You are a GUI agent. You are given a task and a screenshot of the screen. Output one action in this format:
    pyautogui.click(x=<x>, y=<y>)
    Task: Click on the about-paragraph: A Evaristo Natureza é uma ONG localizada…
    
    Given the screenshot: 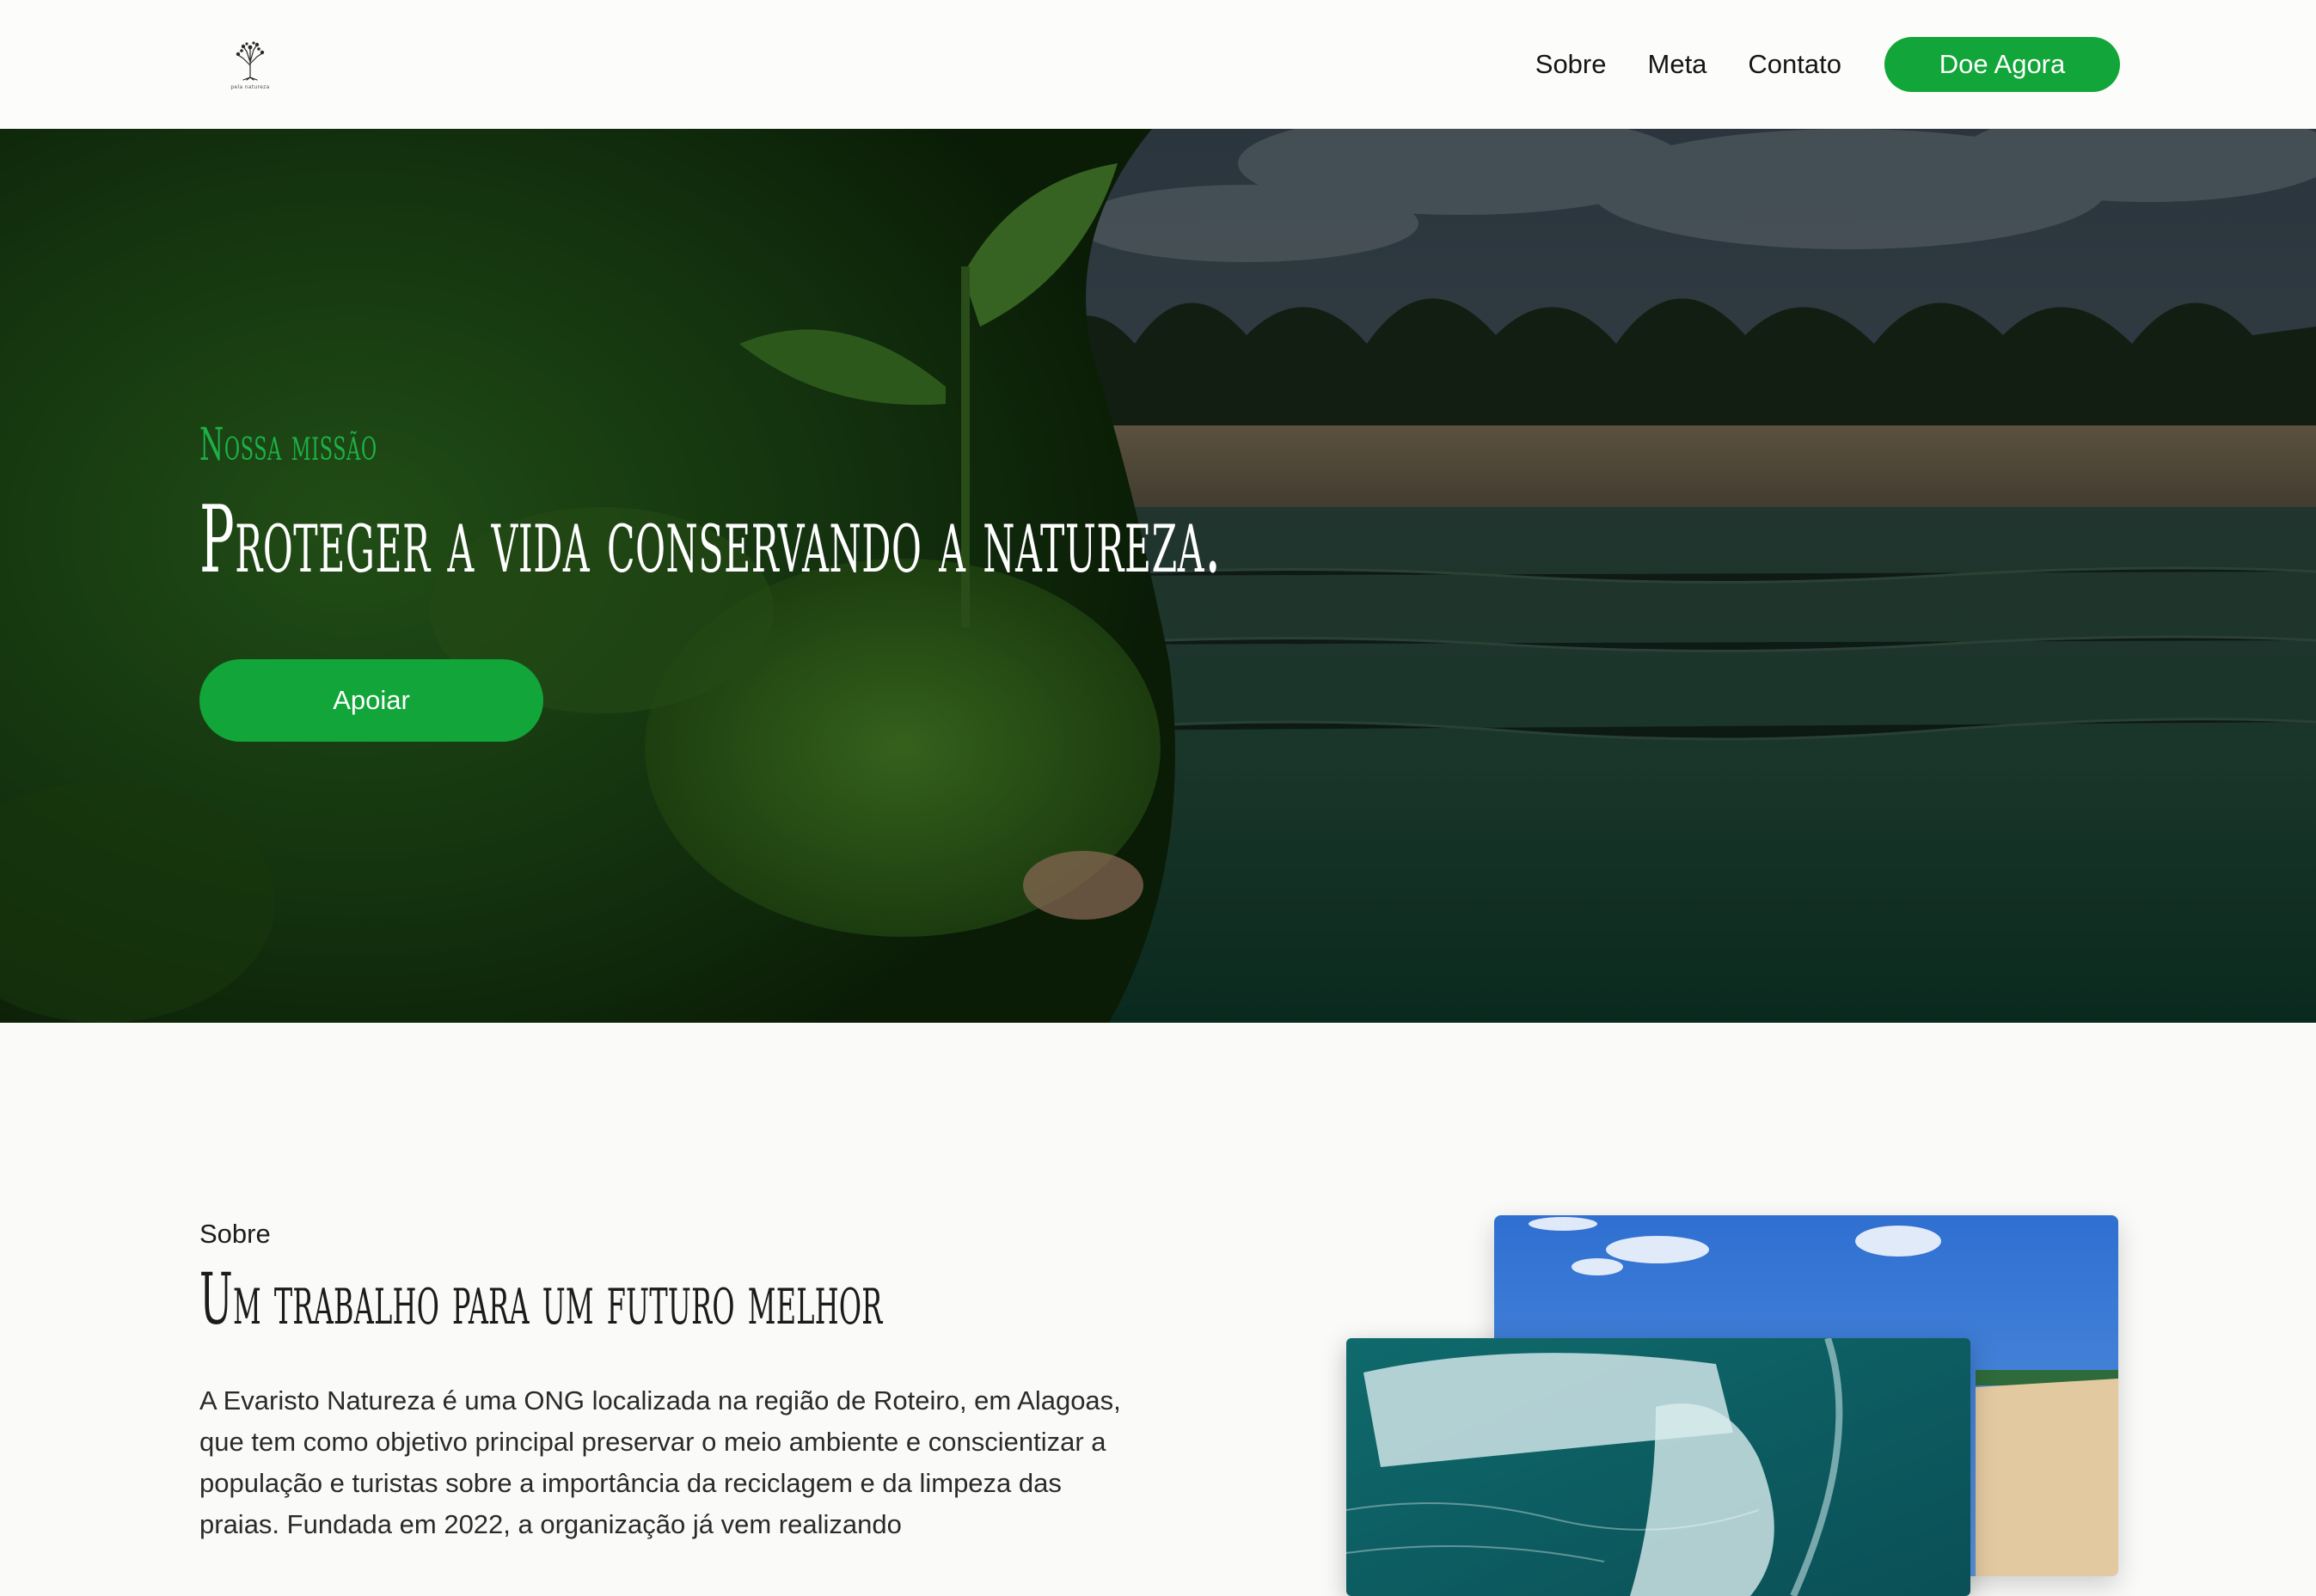 What is the action you would take?
    pyautogui.click(x=660, y=1462)
    